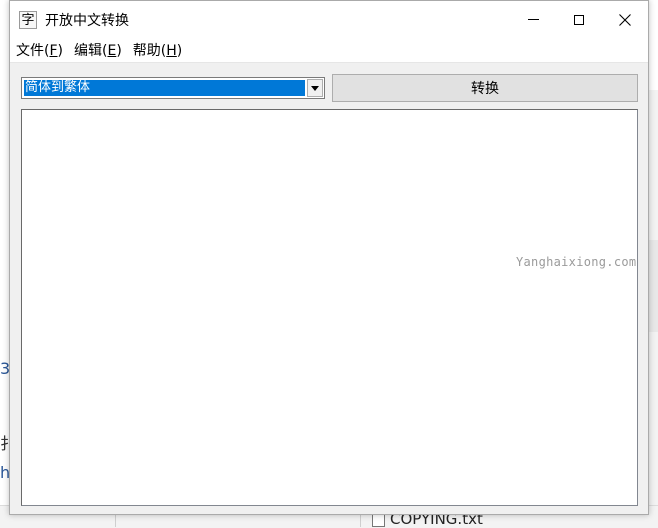  I want to click on app-icon: 字, so click(28, 19).